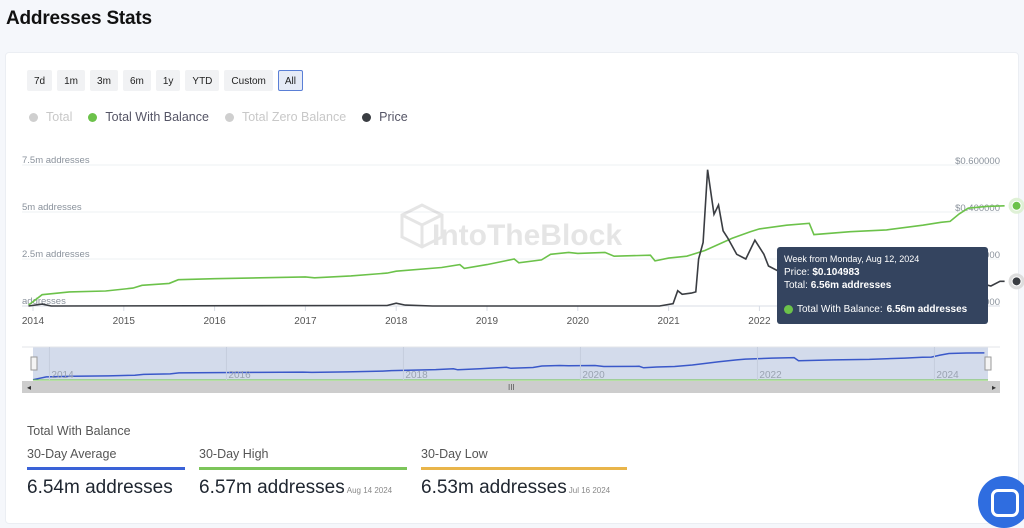  What do you see at coordinates (797, 285) in the screenshot?
I see `tooltip-total-label: Total:` at bounding box center [797, 285].